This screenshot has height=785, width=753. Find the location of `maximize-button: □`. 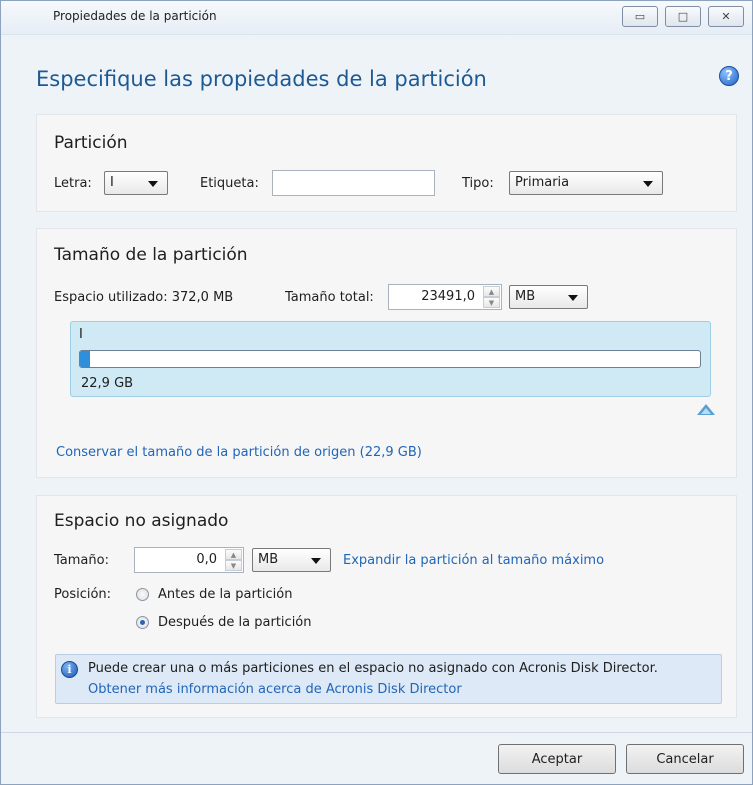

maximize-button: □ is located at coordinates (683, 16).